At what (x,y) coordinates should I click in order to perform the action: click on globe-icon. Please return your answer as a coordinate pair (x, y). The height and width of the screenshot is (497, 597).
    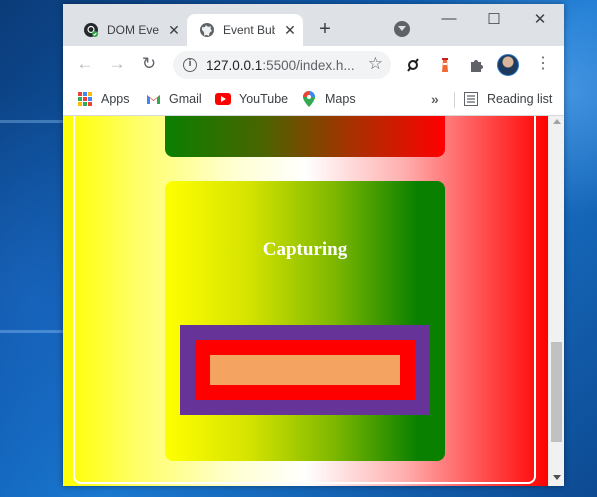
    Looking at the image, I should click on (207, 30).